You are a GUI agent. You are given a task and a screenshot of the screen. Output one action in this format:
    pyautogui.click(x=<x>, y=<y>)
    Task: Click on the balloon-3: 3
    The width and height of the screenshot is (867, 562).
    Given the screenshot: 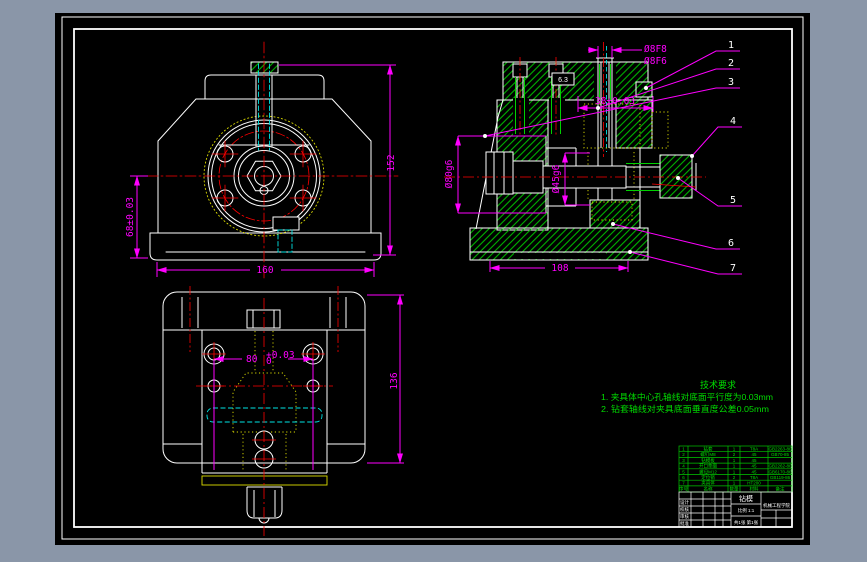 What is the action you would take?
    pyautogui.click(x=731, y=82)
    